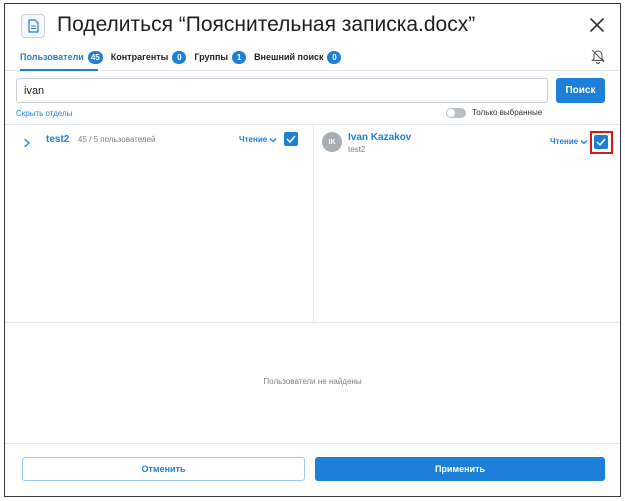 The height and width of the screenshot is (501, 625). I want to click on tab-label: Пользователи, so click(52, 57).